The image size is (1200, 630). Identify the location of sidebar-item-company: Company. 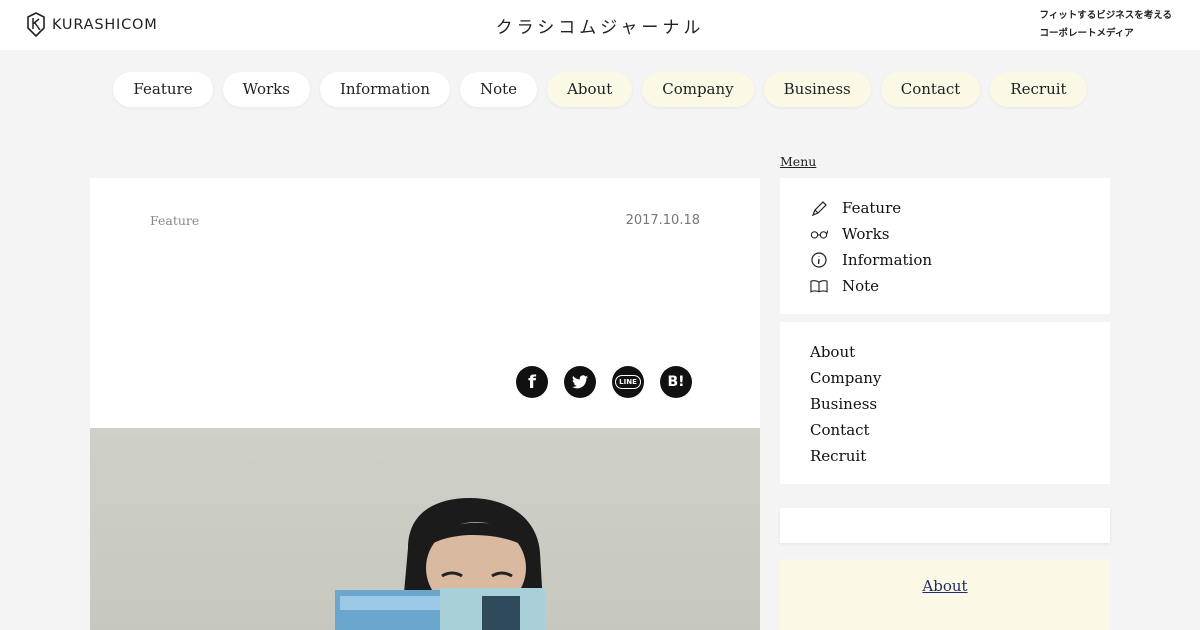
(853, 378).